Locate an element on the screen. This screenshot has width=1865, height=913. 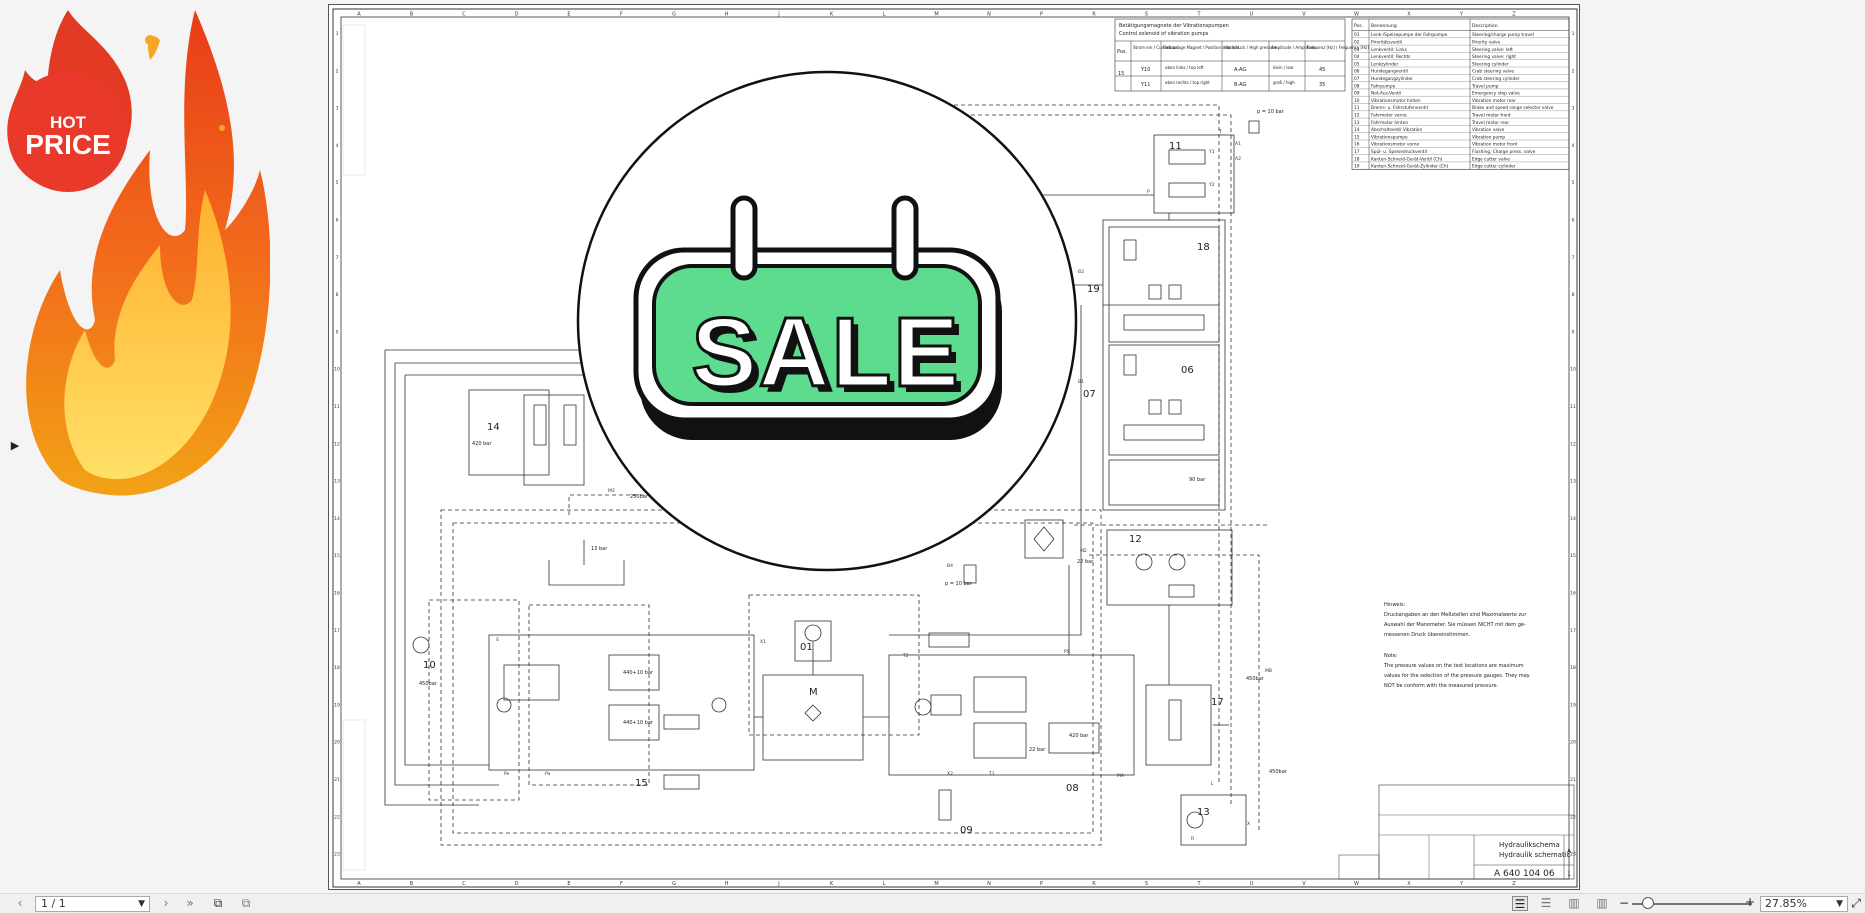
grid-letter: Z is located at coordinates (1514, 884).